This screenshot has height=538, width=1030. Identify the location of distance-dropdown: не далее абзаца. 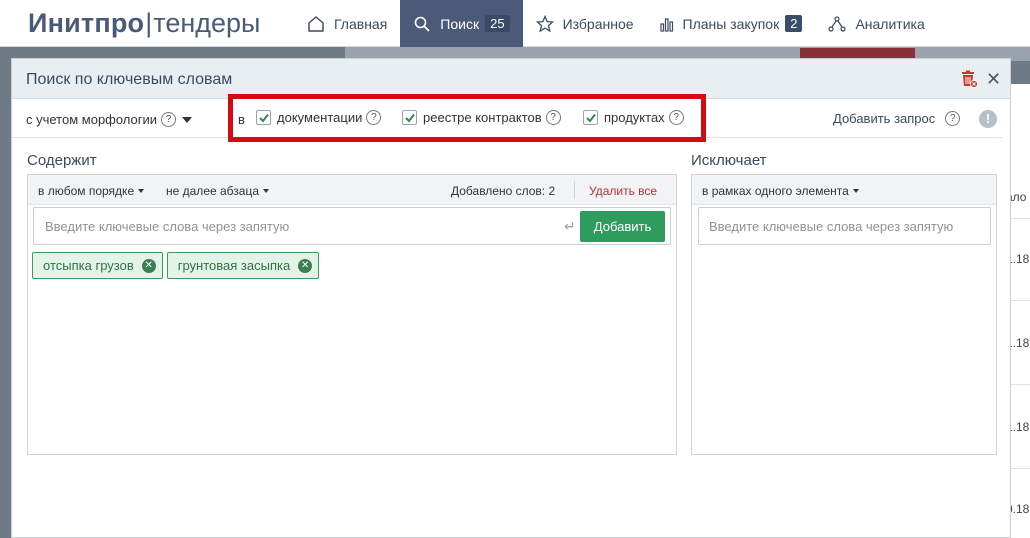
(217, 191).